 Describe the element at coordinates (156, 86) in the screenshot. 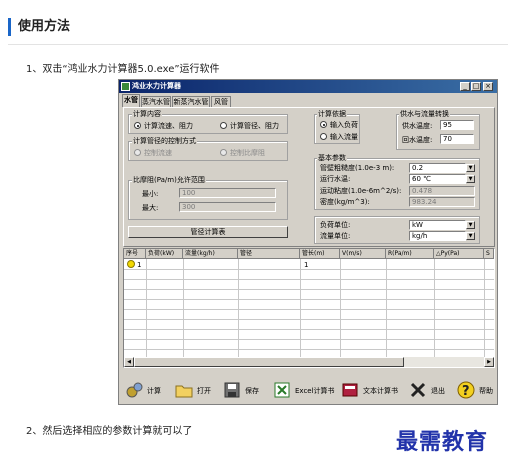

I see `window-title: 鸿业水力计算器` at that location.